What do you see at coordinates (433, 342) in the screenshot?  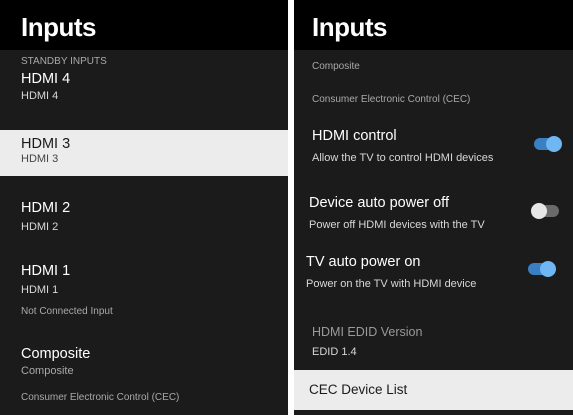 I see `hdmi-edid-version-setting: HDMI EDID Version EDID 1.4` at bounding box center [433, 342].